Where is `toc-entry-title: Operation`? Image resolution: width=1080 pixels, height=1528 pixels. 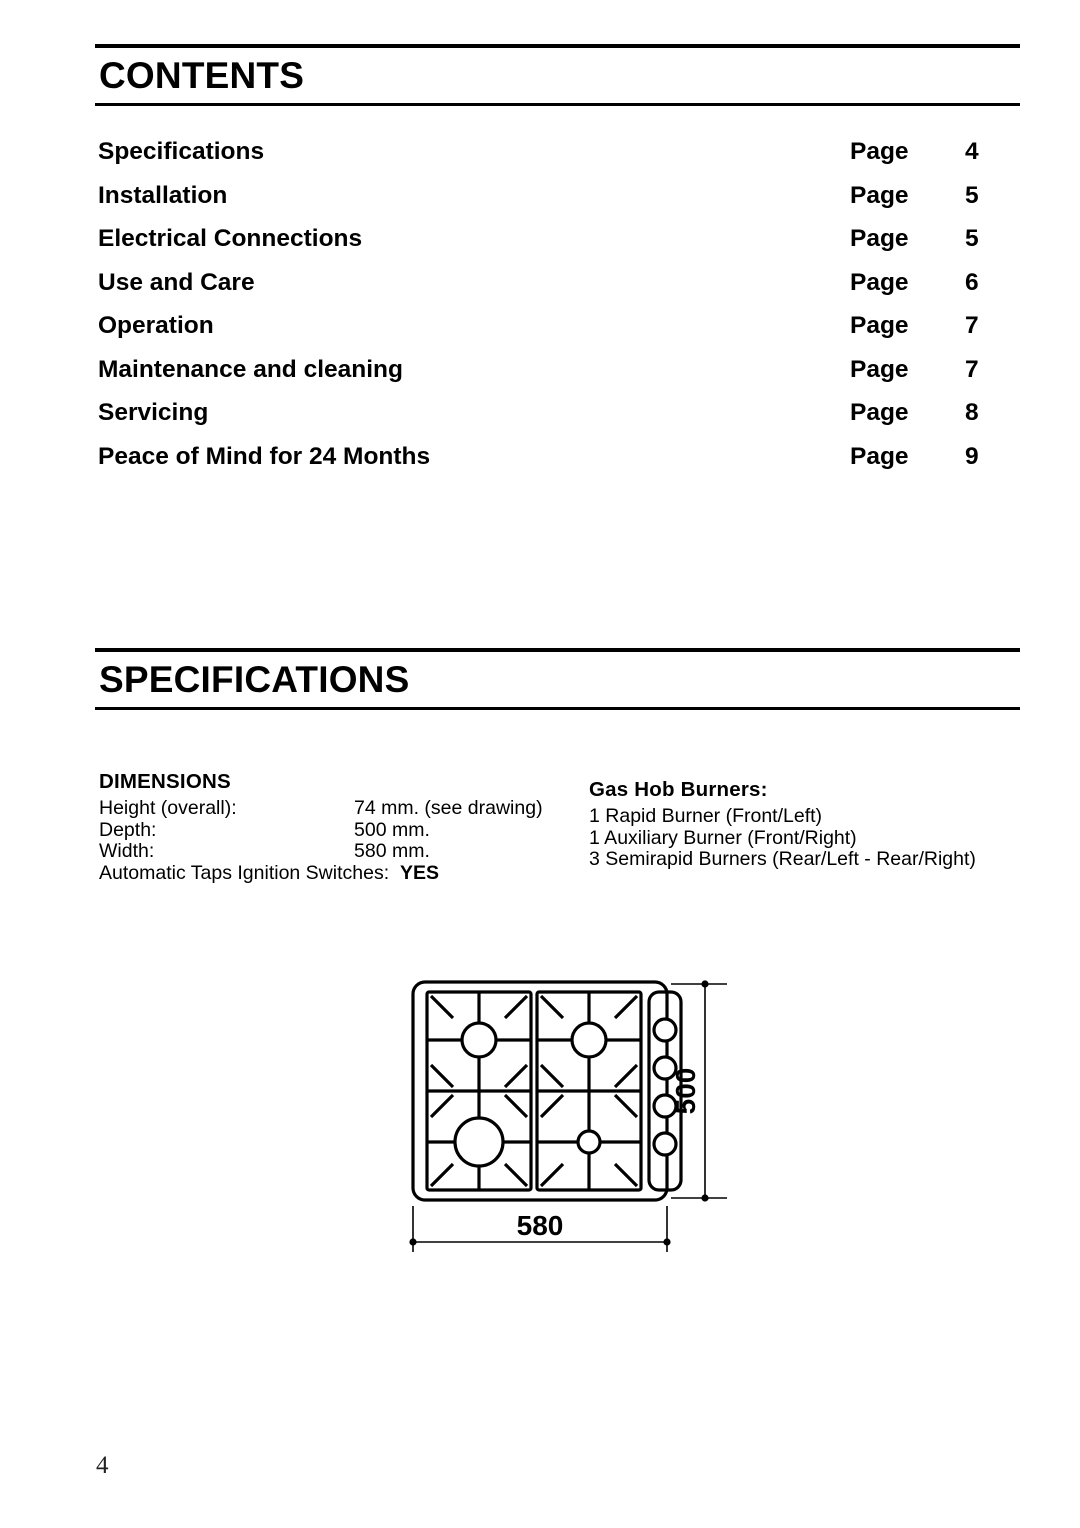
toc-entry-title: Operation is located at coordinates (156, 325).